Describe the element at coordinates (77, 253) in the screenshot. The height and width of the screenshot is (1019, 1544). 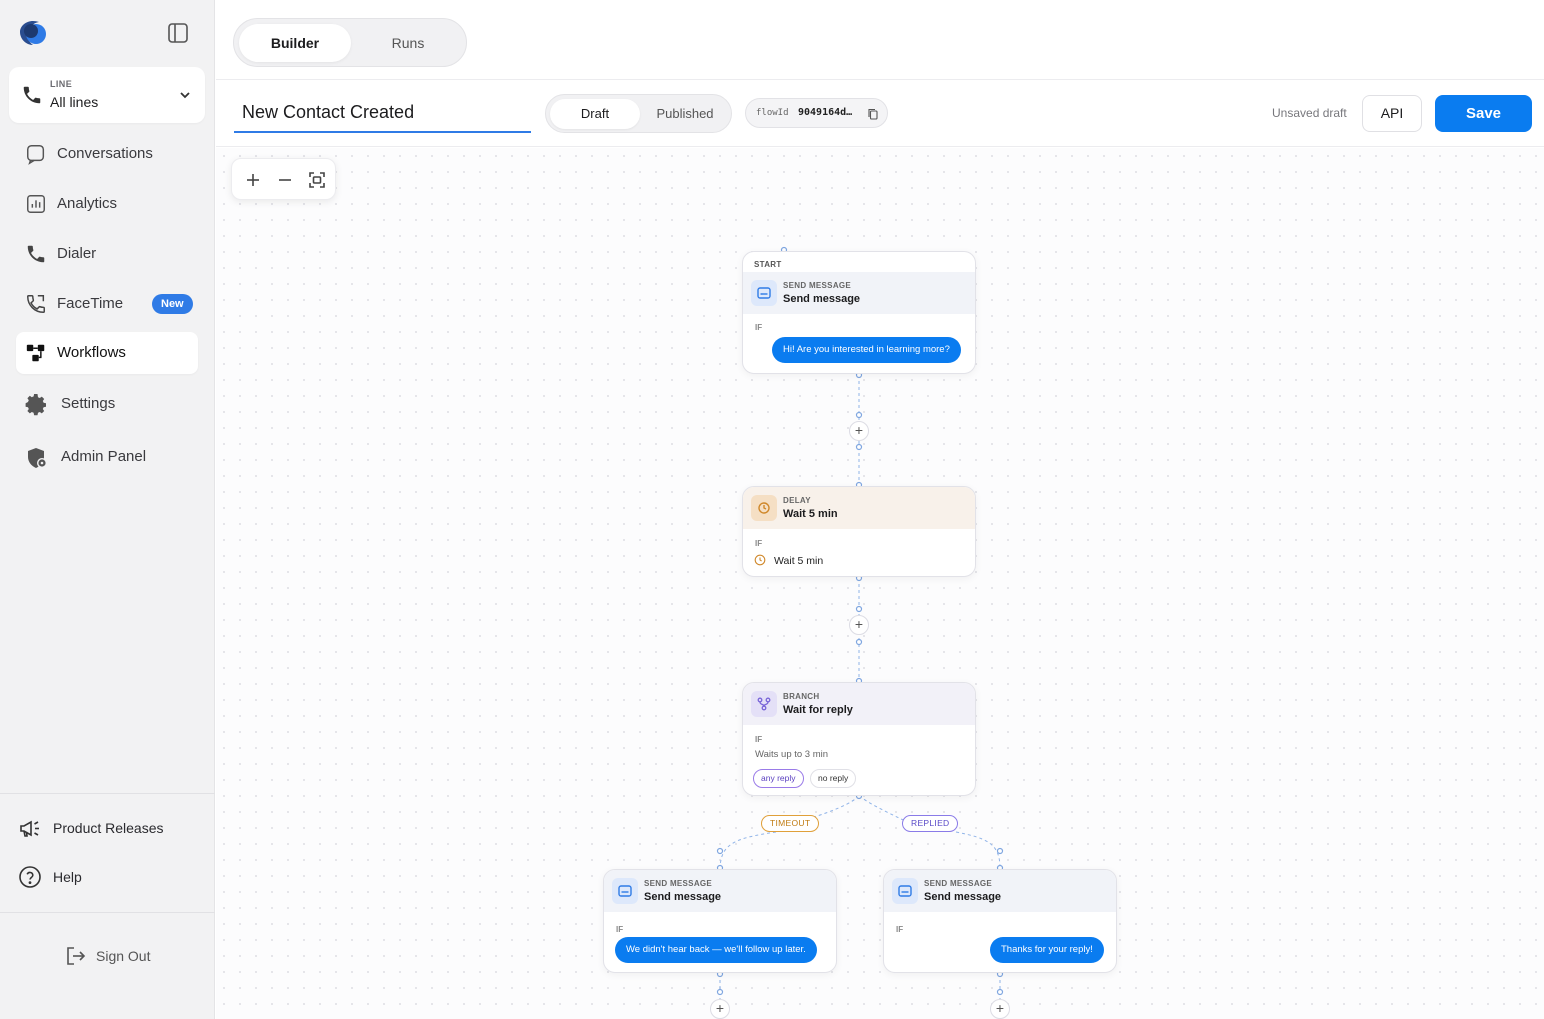
I see `sidebar-item-label: Dialer` at that location.